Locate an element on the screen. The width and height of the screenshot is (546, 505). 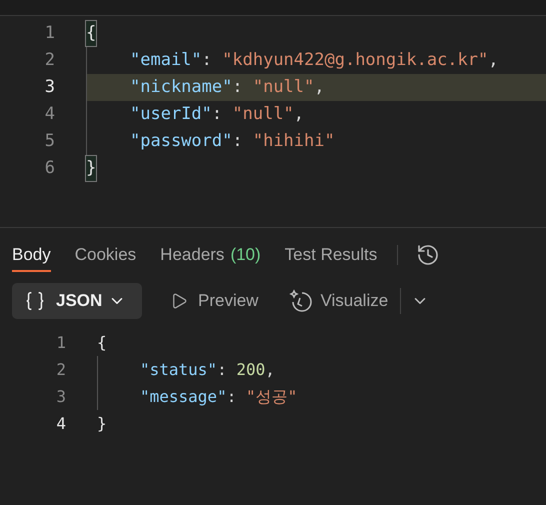
json-key: "userId" is located at coordinates (171, 115).